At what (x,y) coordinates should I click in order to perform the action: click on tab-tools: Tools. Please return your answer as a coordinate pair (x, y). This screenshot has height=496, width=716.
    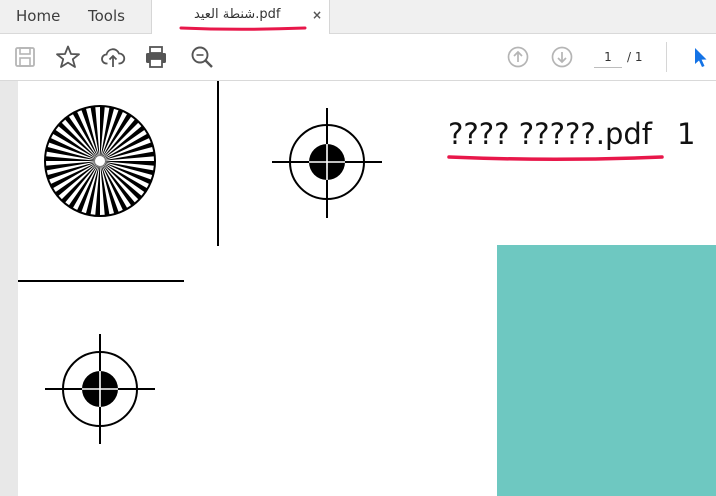
    Looking at the image, I should click on (106, 16).